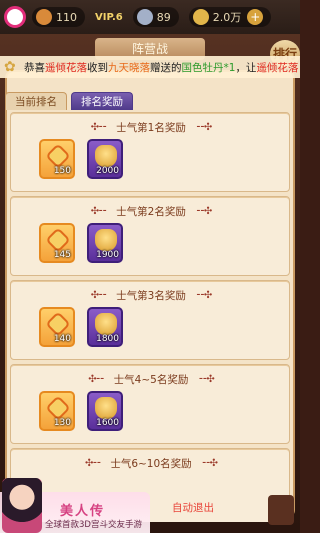  Describe the element at coordinates (255, 17) in the screenshot. I see `add-coin-button: +` at that location.